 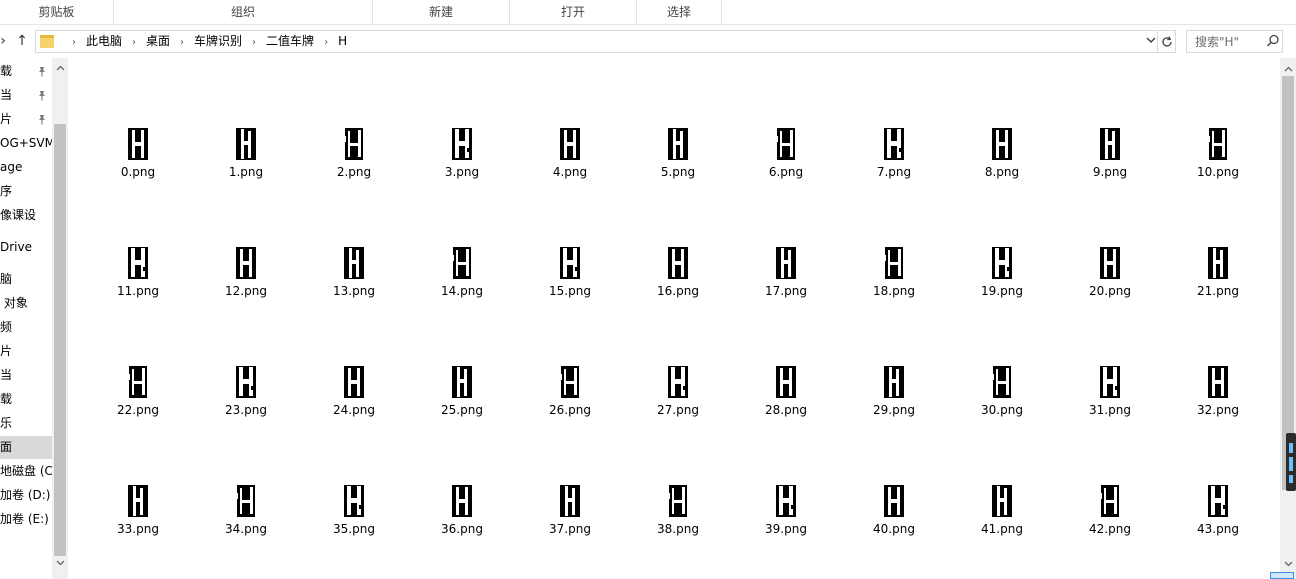 I want to click on nav-item: 面, so click(x=26, y=447).